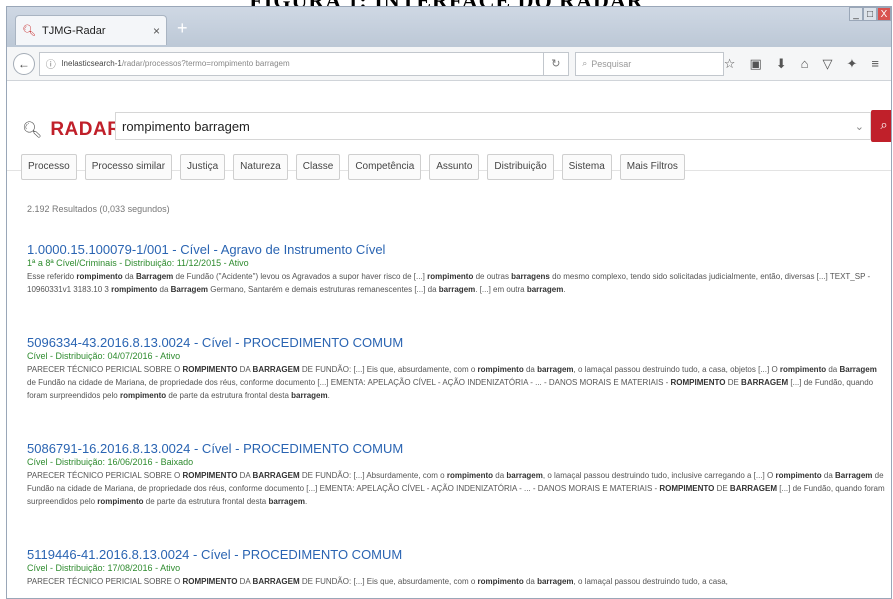  What do you see at coordinates (186, 126) in the screenshot?
I see `query-text: rompimento barragem` at bounding box center [186, 126].